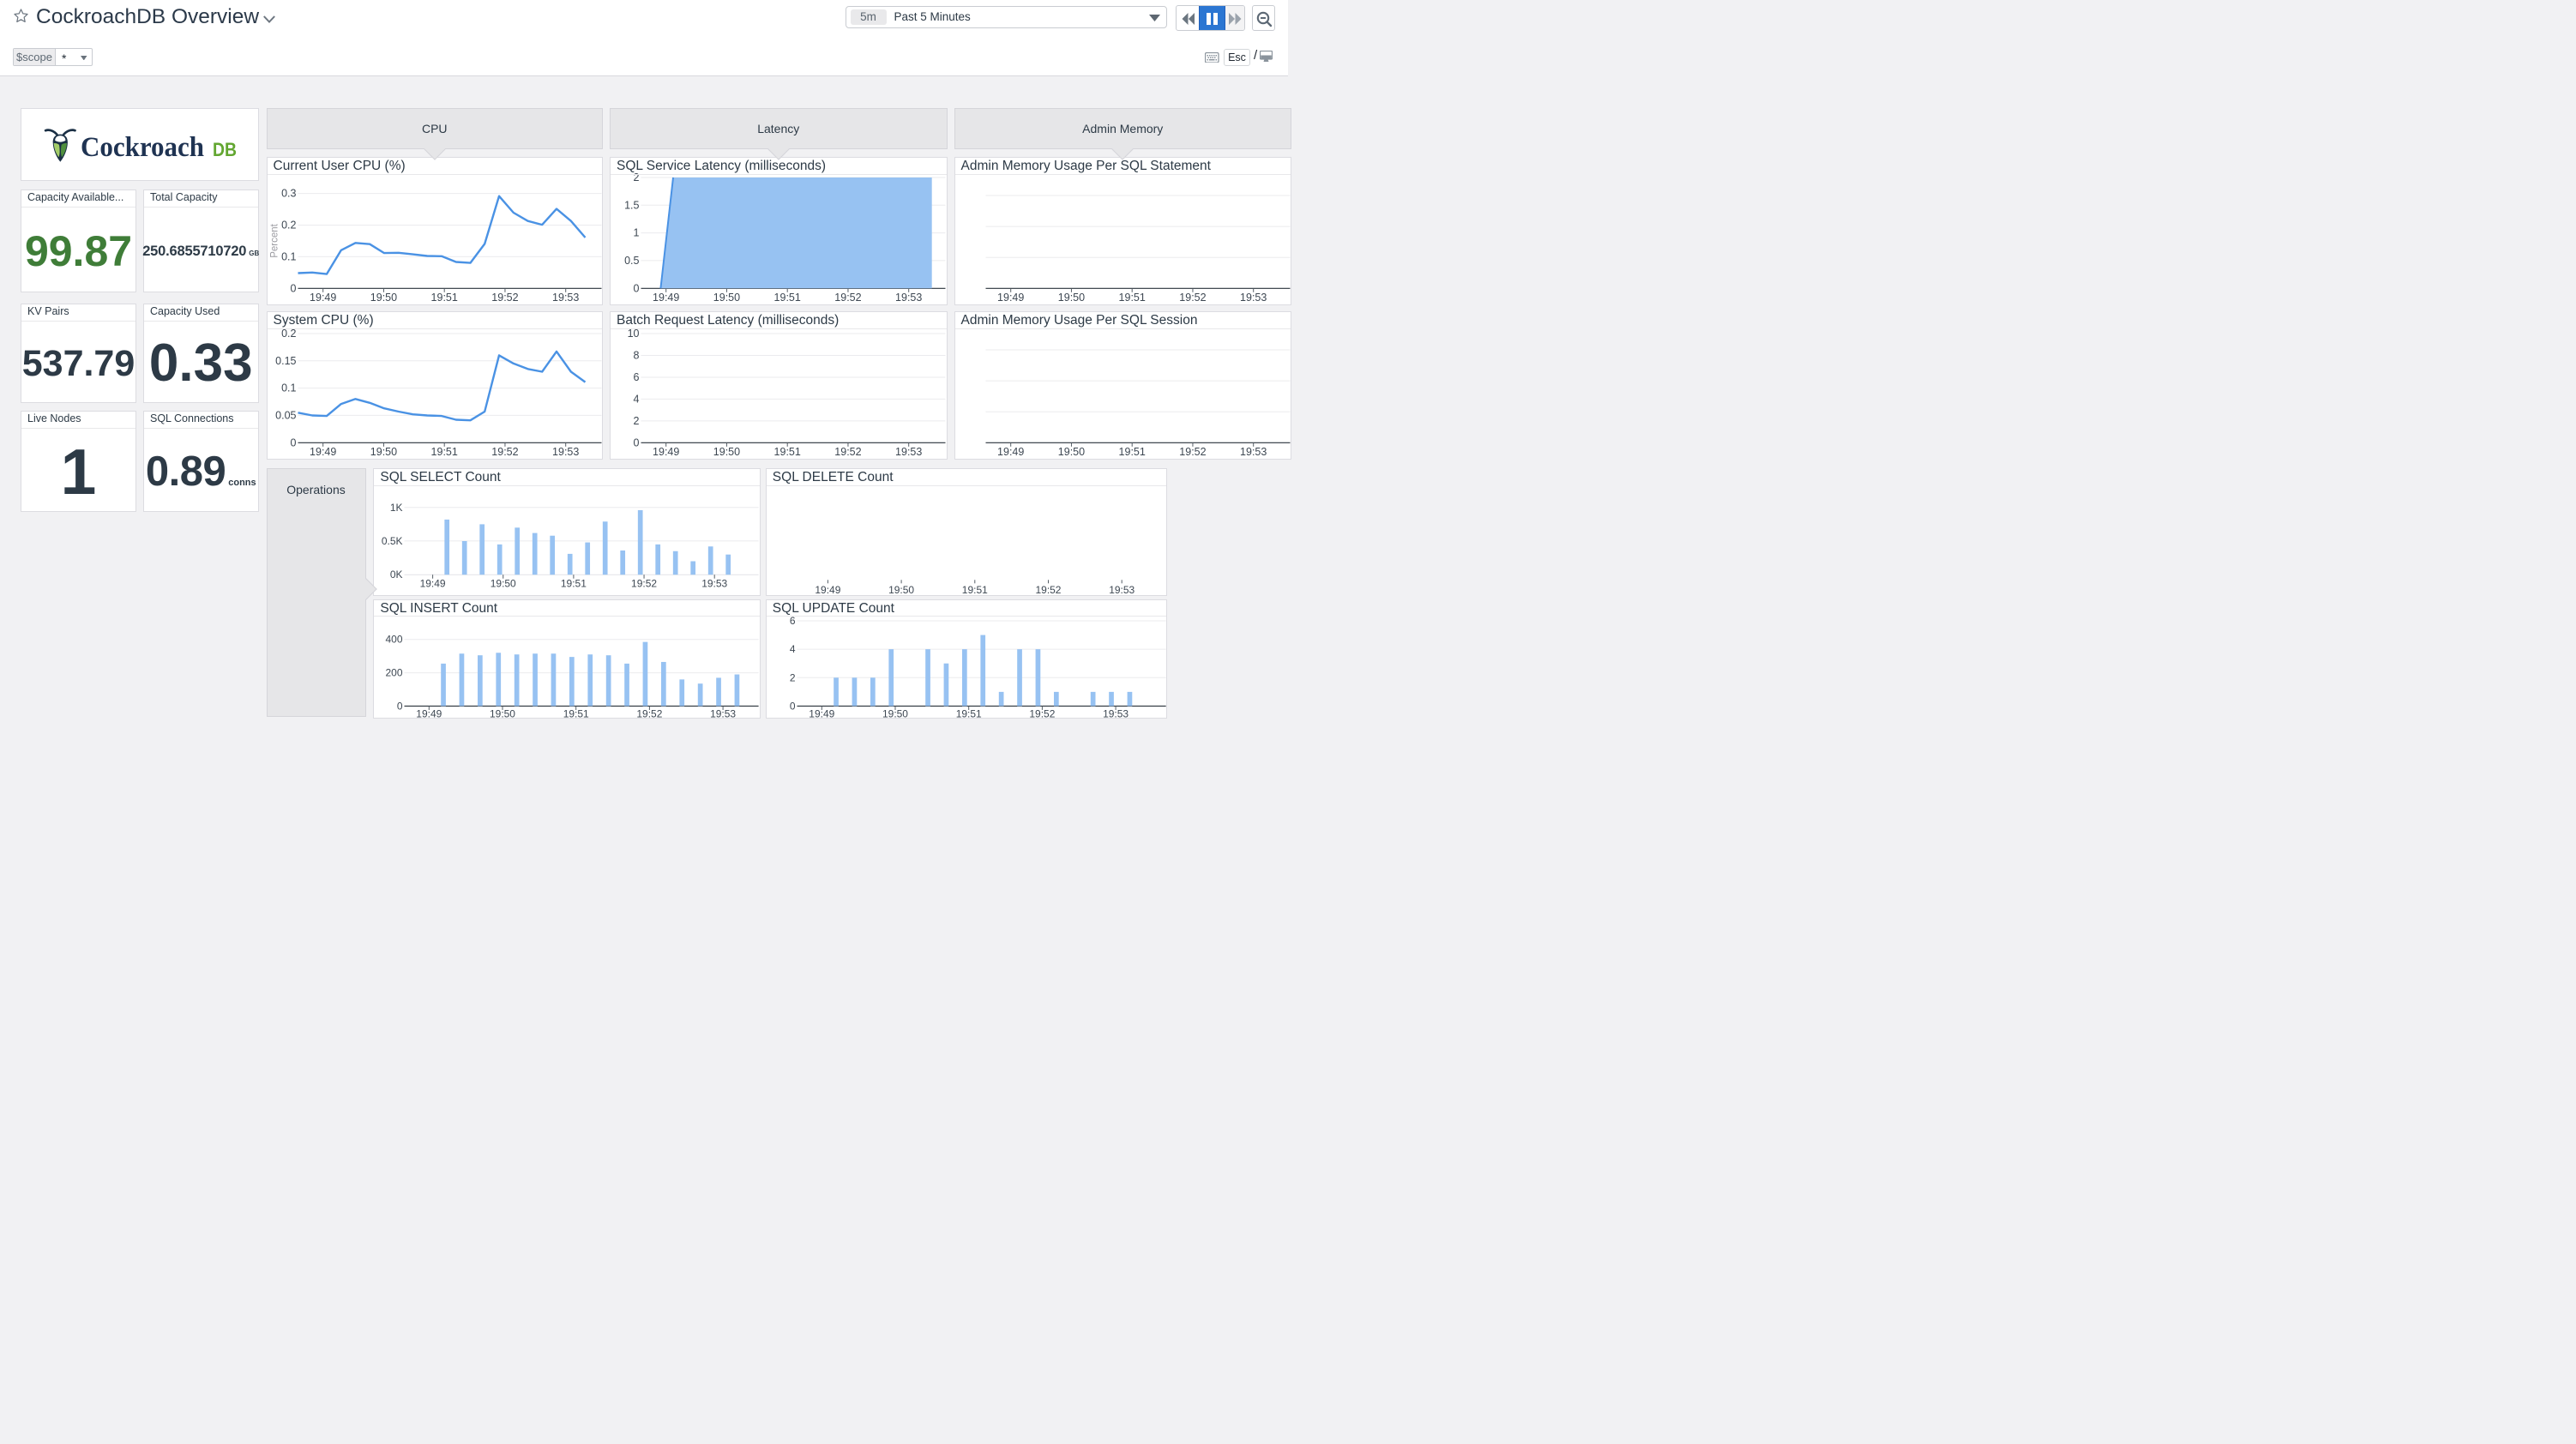  I want to click on svg-text: 0K, so click(396, 575).